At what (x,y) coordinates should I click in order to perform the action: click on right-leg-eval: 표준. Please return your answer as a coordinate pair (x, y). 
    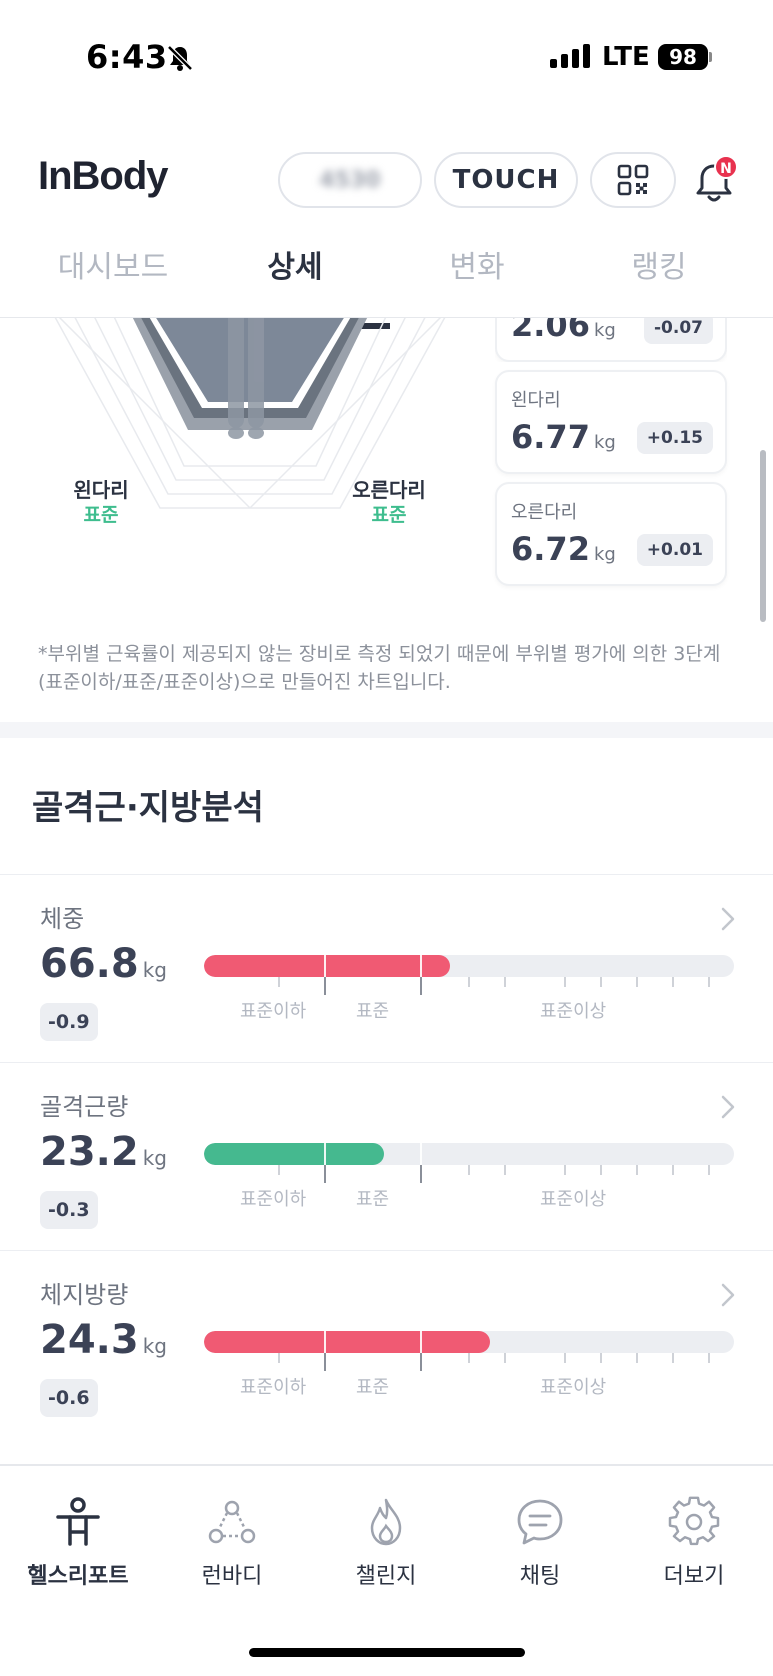
    Looking at the image, I should click on (389, 515).